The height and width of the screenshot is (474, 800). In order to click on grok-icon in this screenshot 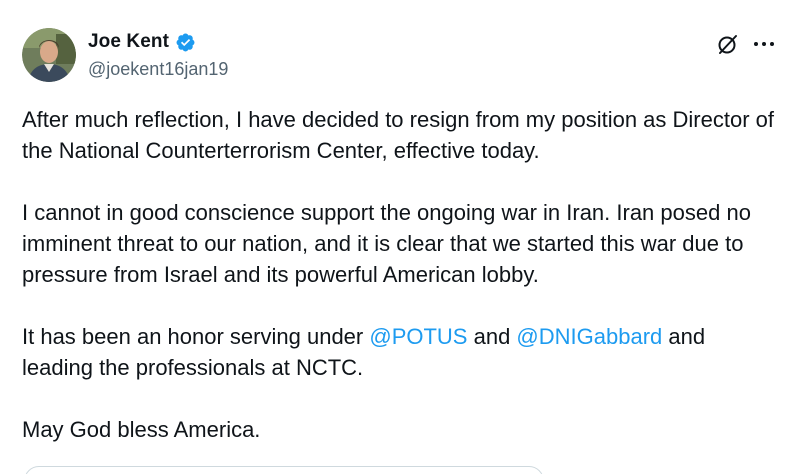, I will do `click(727, 44)`.